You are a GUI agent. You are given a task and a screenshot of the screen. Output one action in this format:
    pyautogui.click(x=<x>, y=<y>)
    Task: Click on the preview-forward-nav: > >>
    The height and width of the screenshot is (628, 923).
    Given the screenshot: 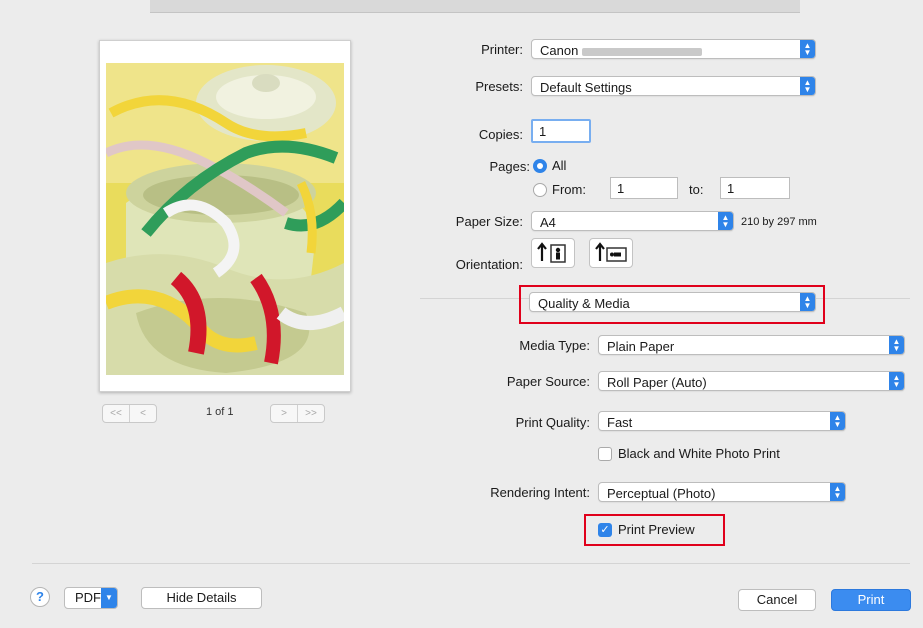 What is the action you would take?
    pyautogui.click(x=297, y=413)
    